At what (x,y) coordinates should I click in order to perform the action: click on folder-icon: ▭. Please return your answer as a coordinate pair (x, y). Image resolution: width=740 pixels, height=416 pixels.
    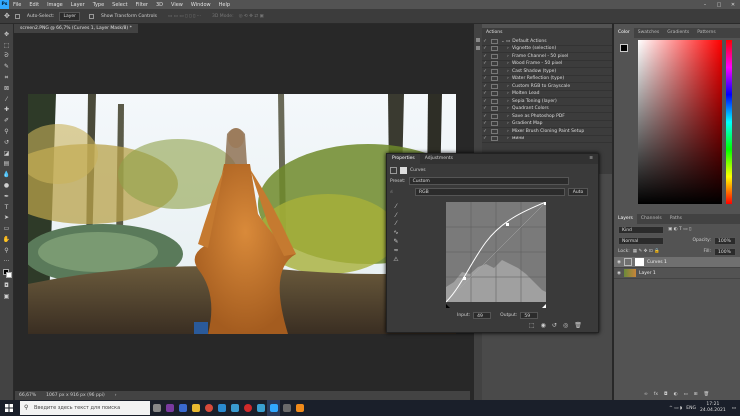
    Looking at the image, I should click on (686, 394).